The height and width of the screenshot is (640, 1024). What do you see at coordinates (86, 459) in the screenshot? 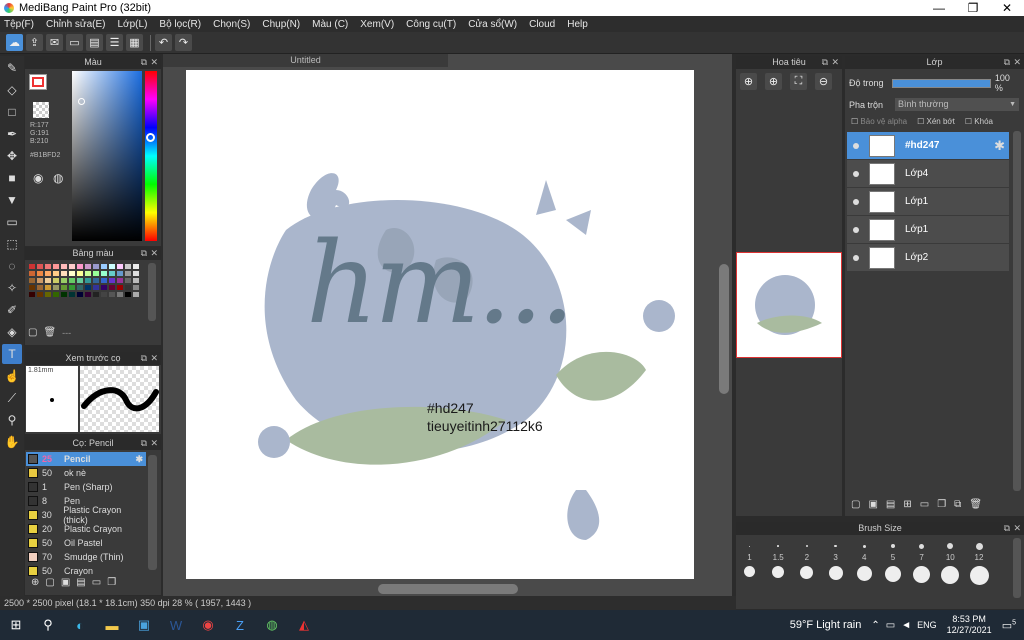
I see `brush-list-item: 25 Pencil ✱` at bounding box center [86, 459].